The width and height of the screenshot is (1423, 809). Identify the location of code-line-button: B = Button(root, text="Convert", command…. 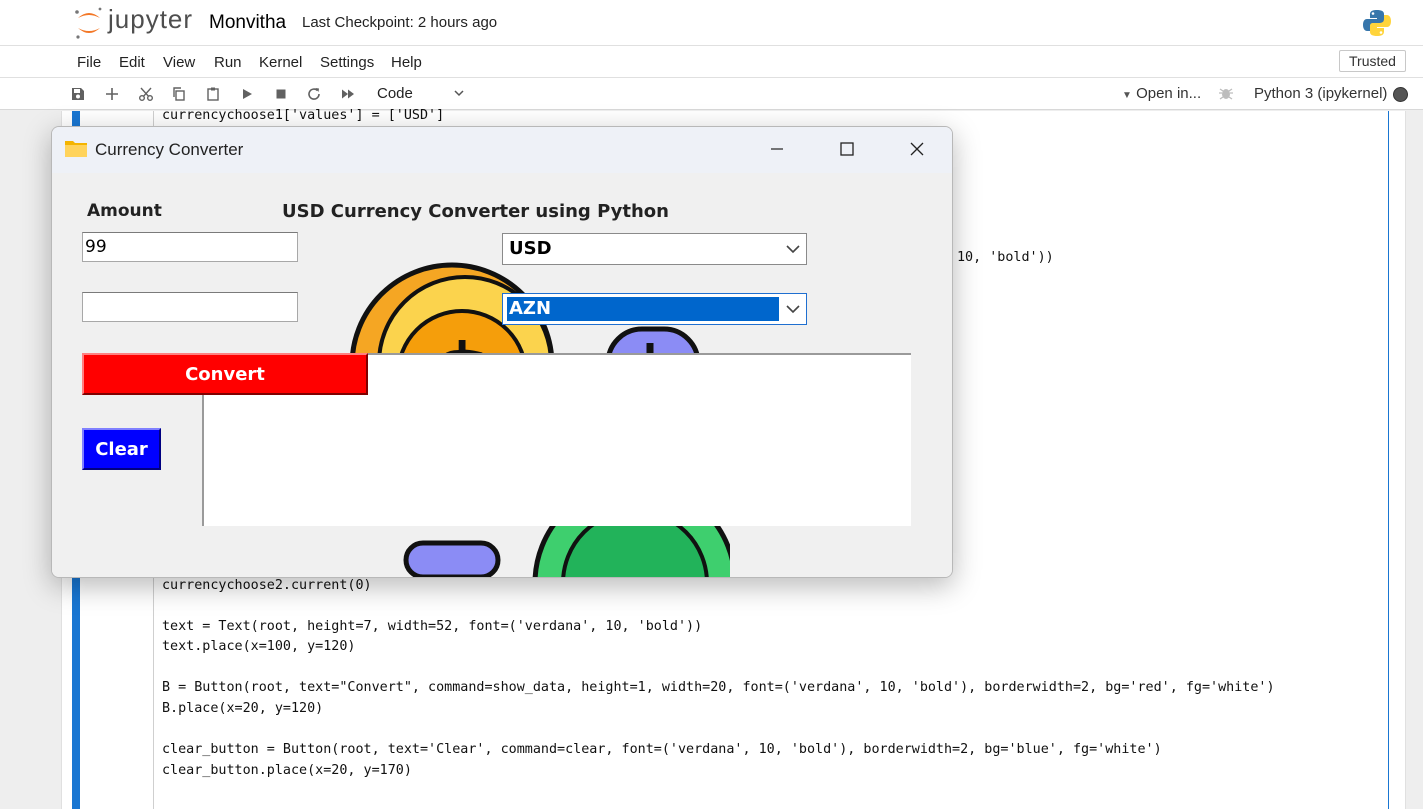
(718, 687).